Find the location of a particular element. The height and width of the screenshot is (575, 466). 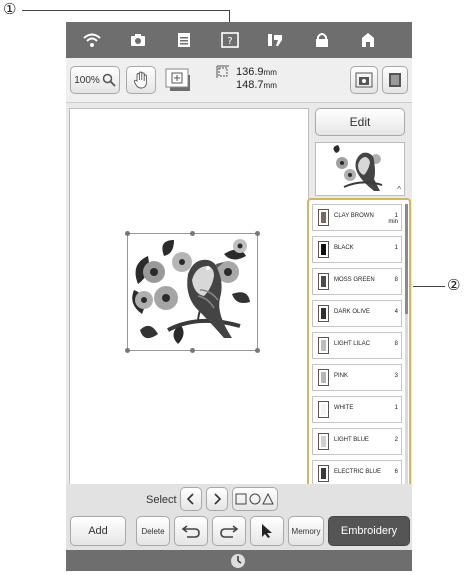

thread-color-row: BLACK 1 is located at coordinates (357, 249).